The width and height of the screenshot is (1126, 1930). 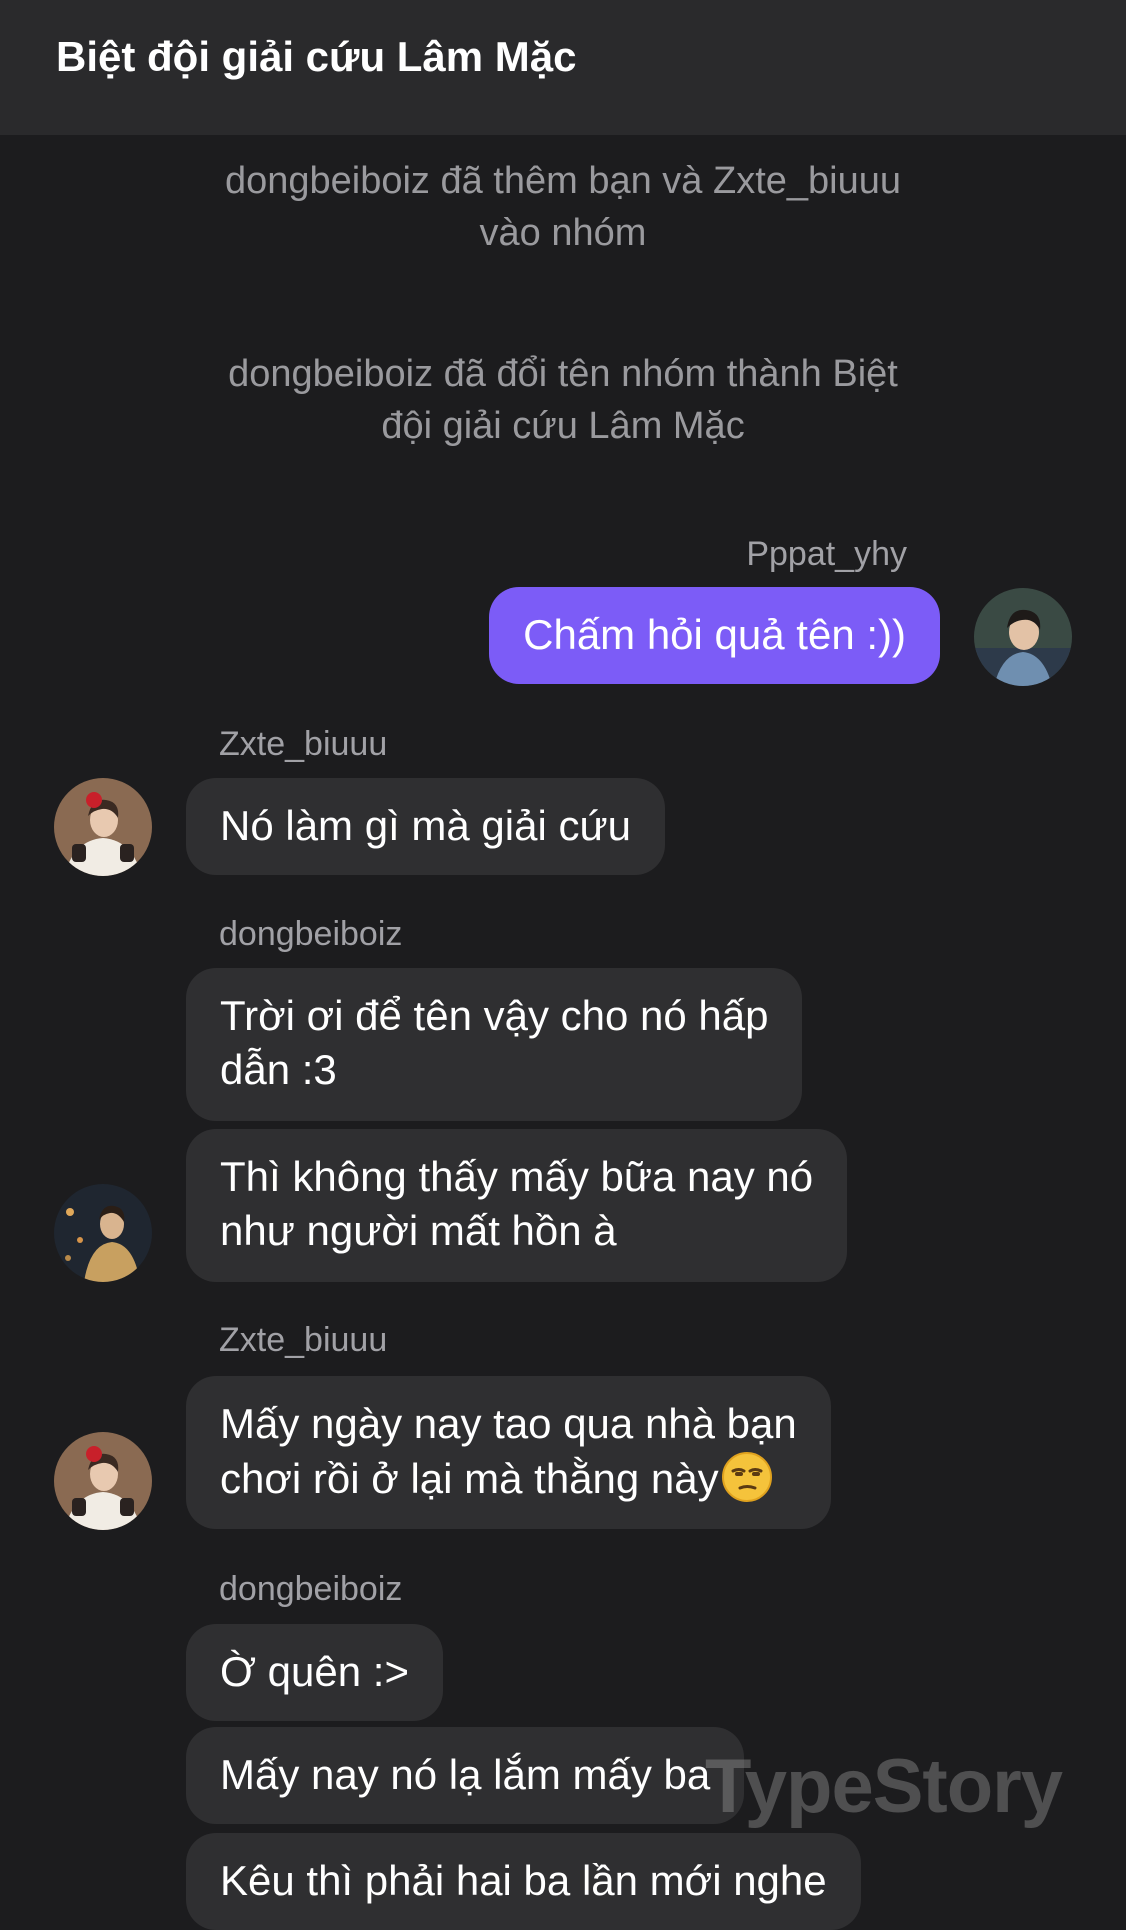 I want to click on avatar-pppat-yhy, so click(x=1023, y=637).